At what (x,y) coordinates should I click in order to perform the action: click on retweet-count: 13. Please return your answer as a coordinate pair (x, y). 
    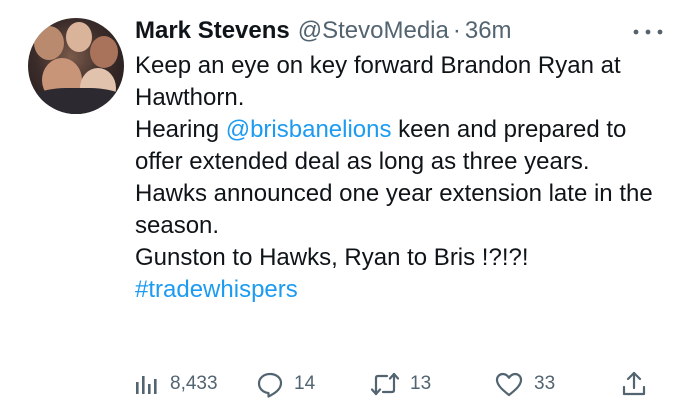
    Looking at the image, I should click on (421, 383).